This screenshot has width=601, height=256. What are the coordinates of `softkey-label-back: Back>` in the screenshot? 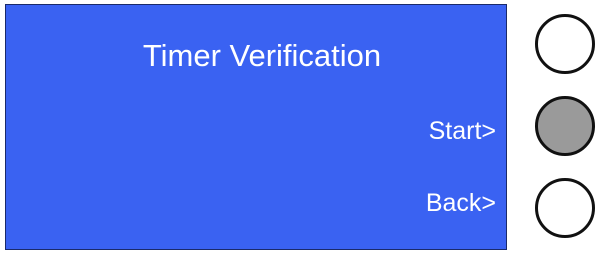 It's located at (460, 203).